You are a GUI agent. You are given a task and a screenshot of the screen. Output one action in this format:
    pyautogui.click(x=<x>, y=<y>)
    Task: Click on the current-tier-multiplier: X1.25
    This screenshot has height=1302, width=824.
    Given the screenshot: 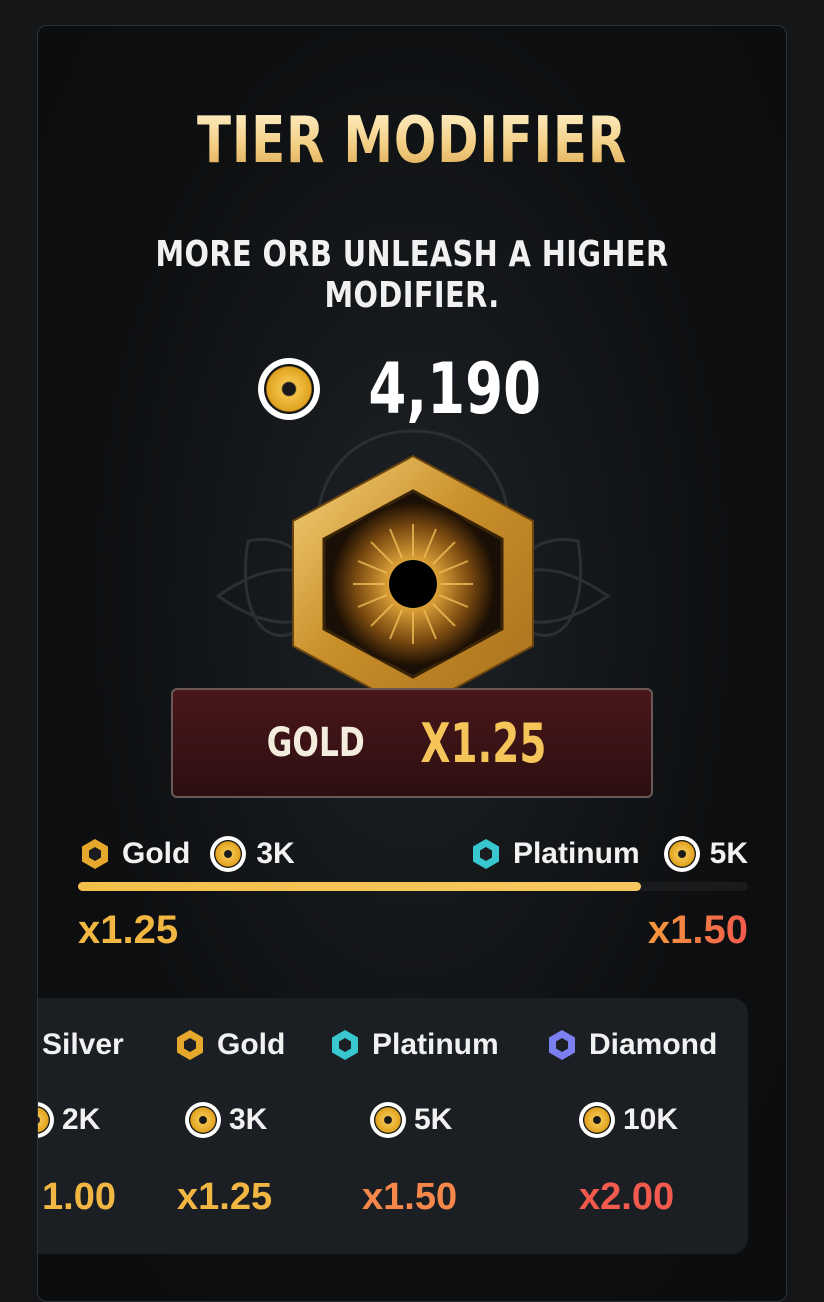 What is the action you would take?
    pyautogui.click(x=483, y=743)
    